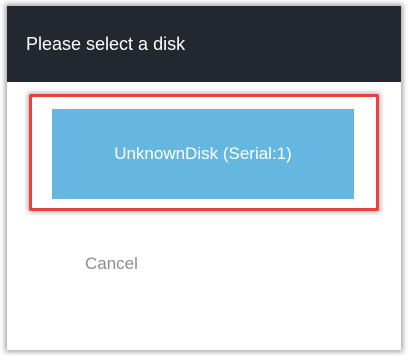 The image size is (408, 356). What do you see at coordinates (106, 43) in the screenshot?
I see `dialog-title: Please select a disk` at bounding box center [106, 43].